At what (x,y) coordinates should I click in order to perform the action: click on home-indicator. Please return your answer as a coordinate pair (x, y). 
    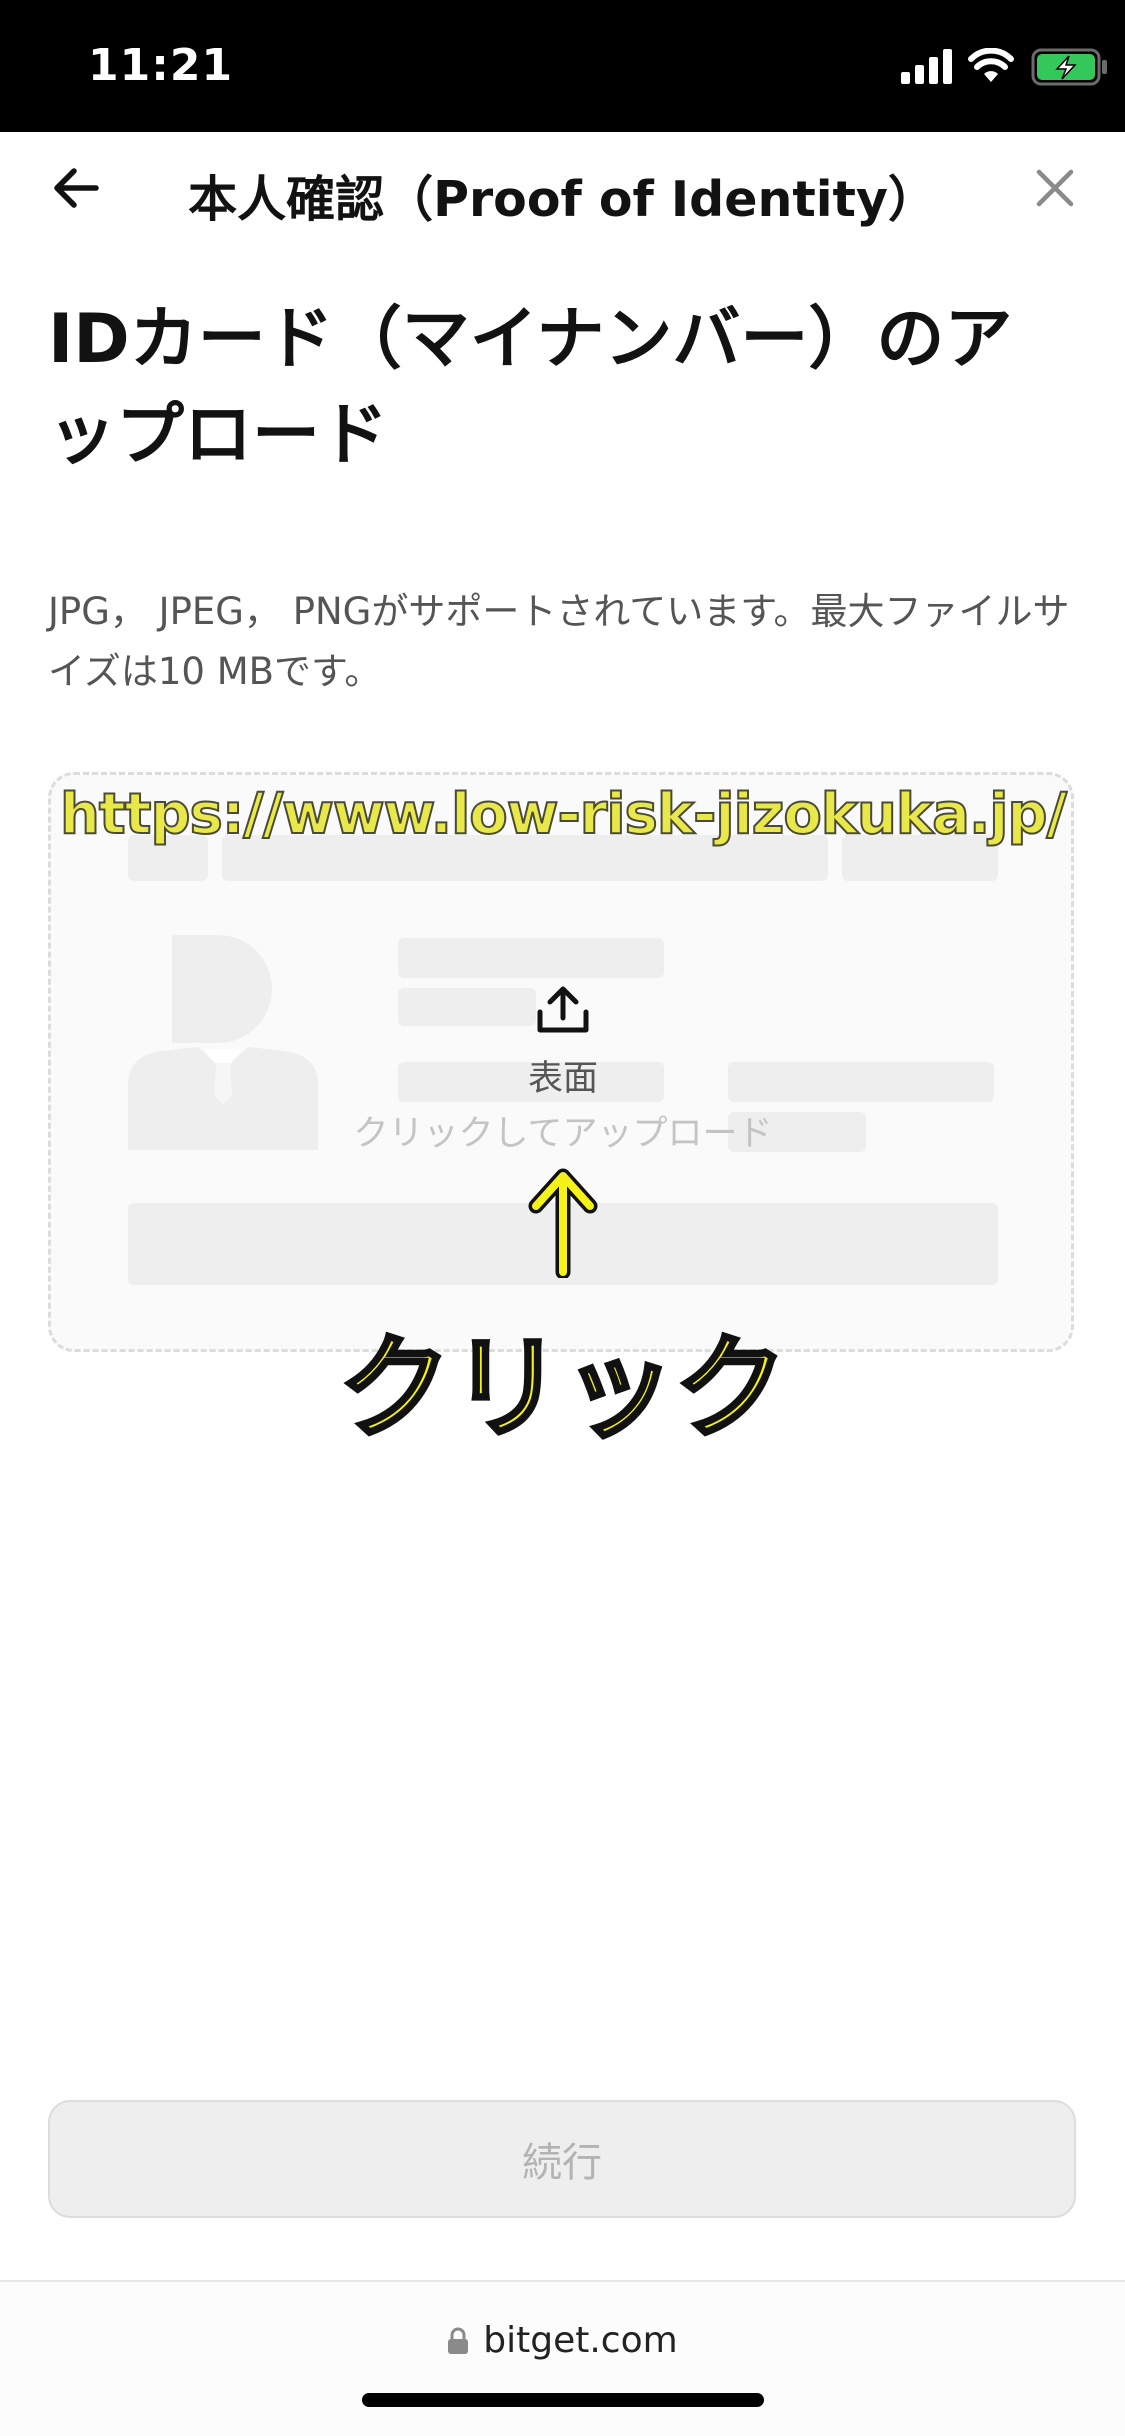
    Looking at the image, I should click on (563, 2400).